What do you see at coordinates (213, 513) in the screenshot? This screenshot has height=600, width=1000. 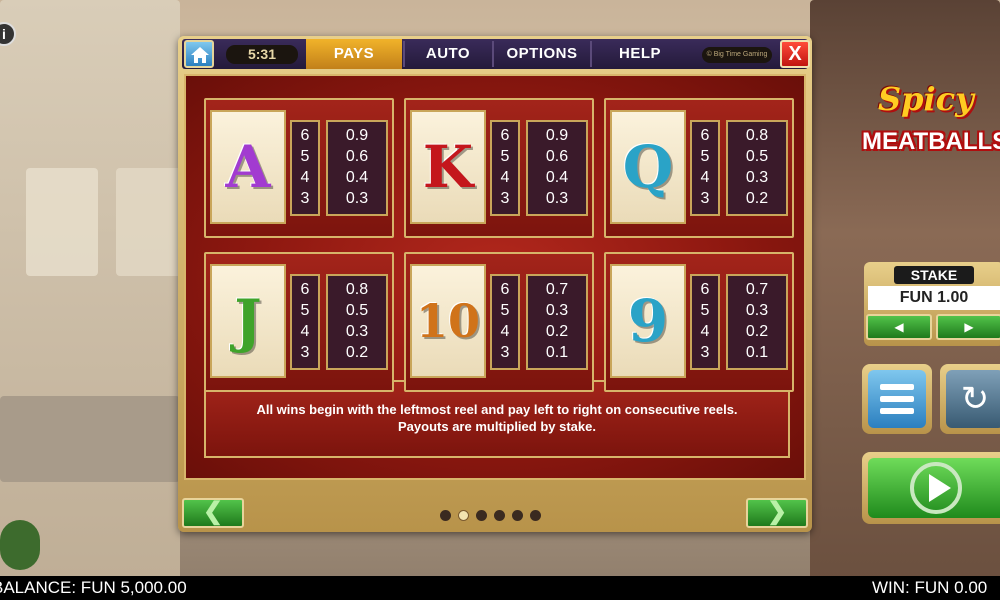 I see `previous-page-button: ❮` at bounding box center [213, 513].